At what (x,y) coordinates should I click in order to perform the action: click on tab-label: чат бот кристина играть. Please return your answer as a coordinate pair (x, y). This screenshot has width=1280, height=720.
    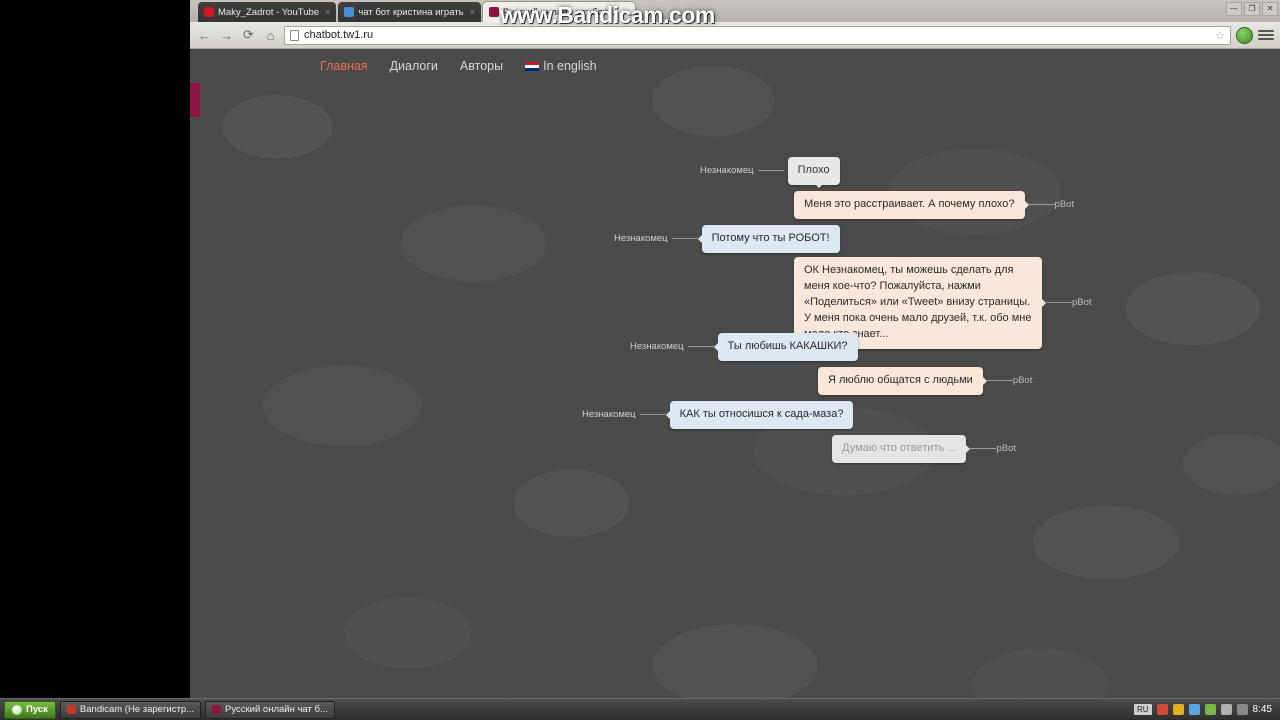
    Looking at the image, I should click on (411, 12).